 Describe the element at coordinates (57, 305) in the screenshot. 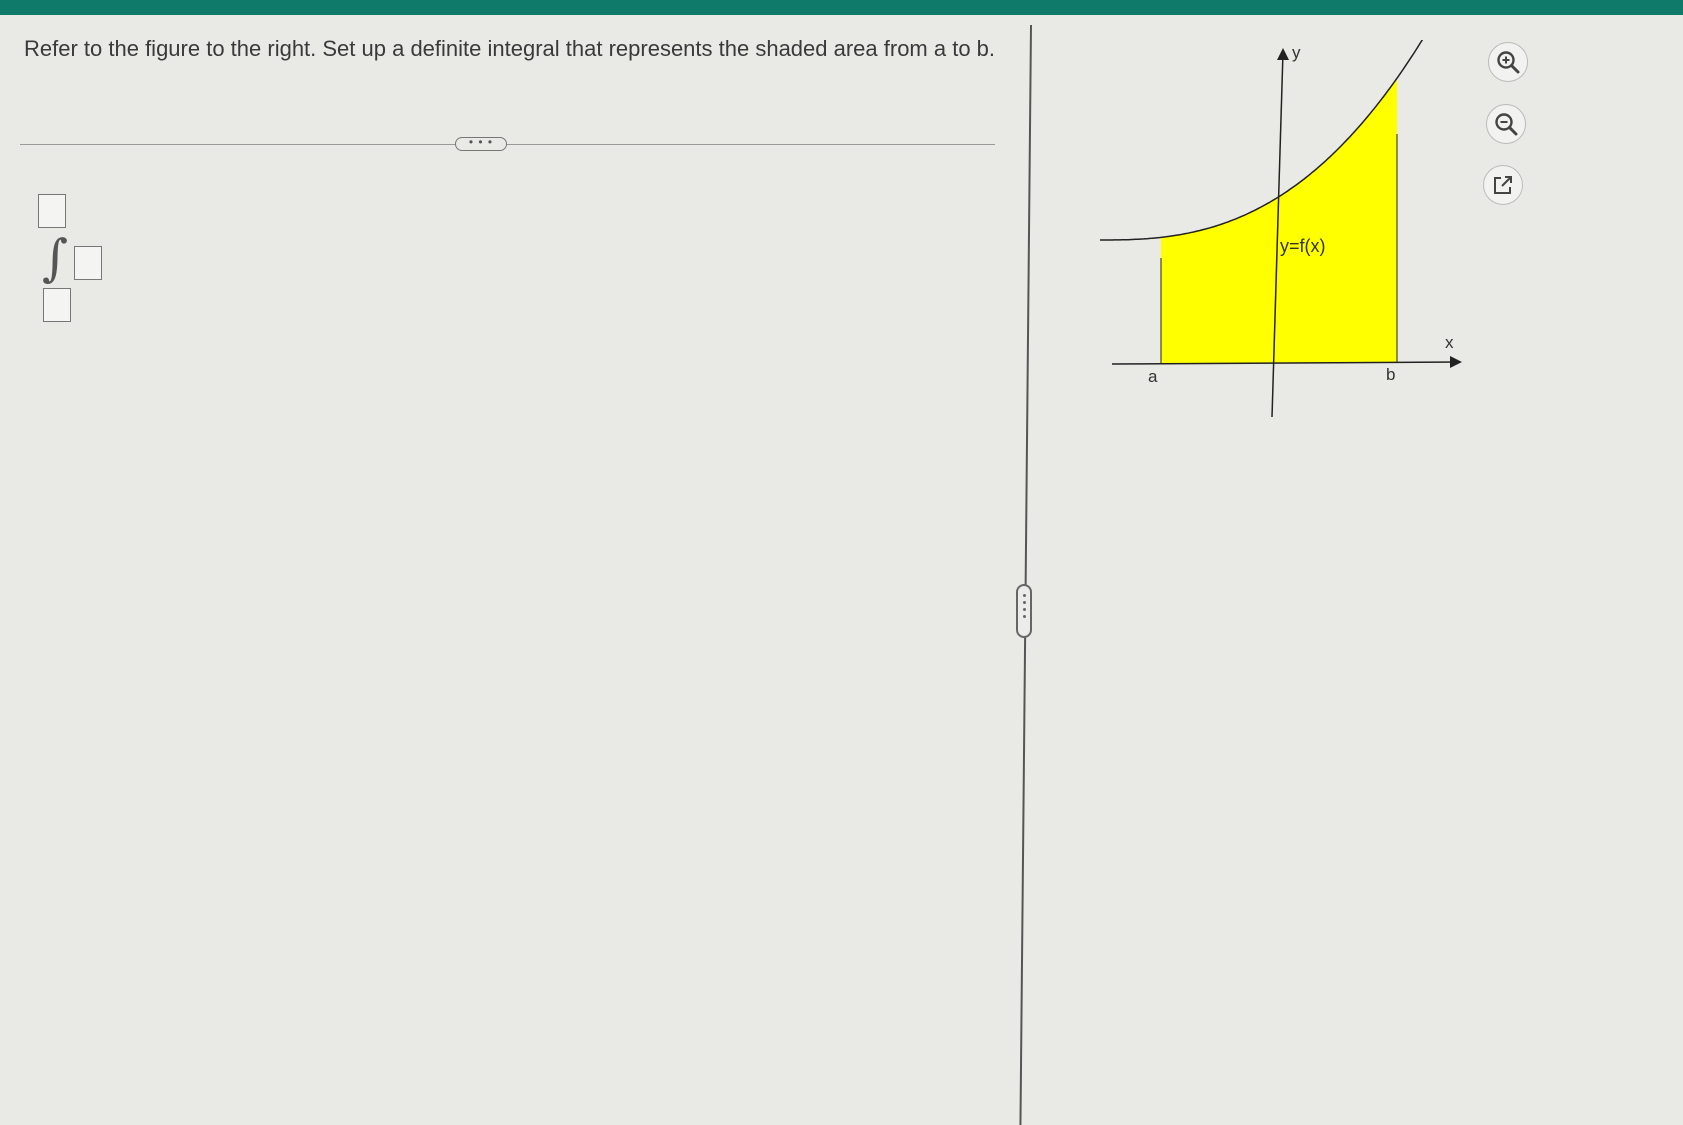

I see `lower-limit-input` at that location.